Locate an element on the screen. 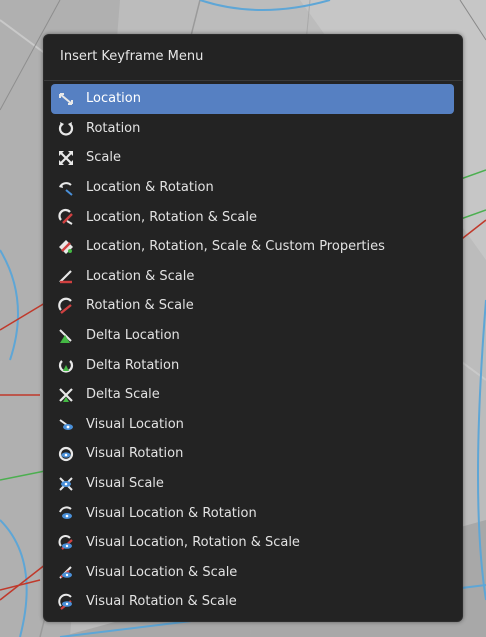 Image resolution: width=486 pixels, height=637 pixels. menu-item: Visual Rotation is located at coordinates (252, 454).